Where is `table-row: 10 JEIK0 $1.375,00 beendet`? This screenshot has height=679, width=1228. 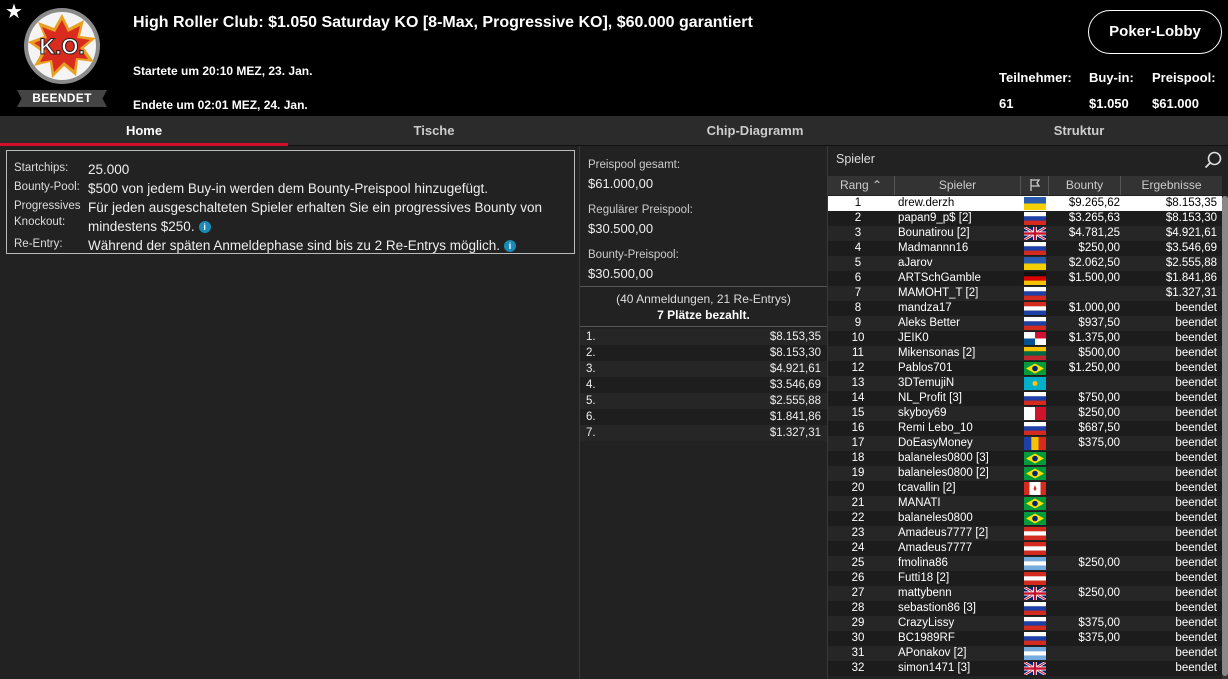 table-row: 10 JEIK0 $1.375,00 beendet is located at coordinates (1025, 338).